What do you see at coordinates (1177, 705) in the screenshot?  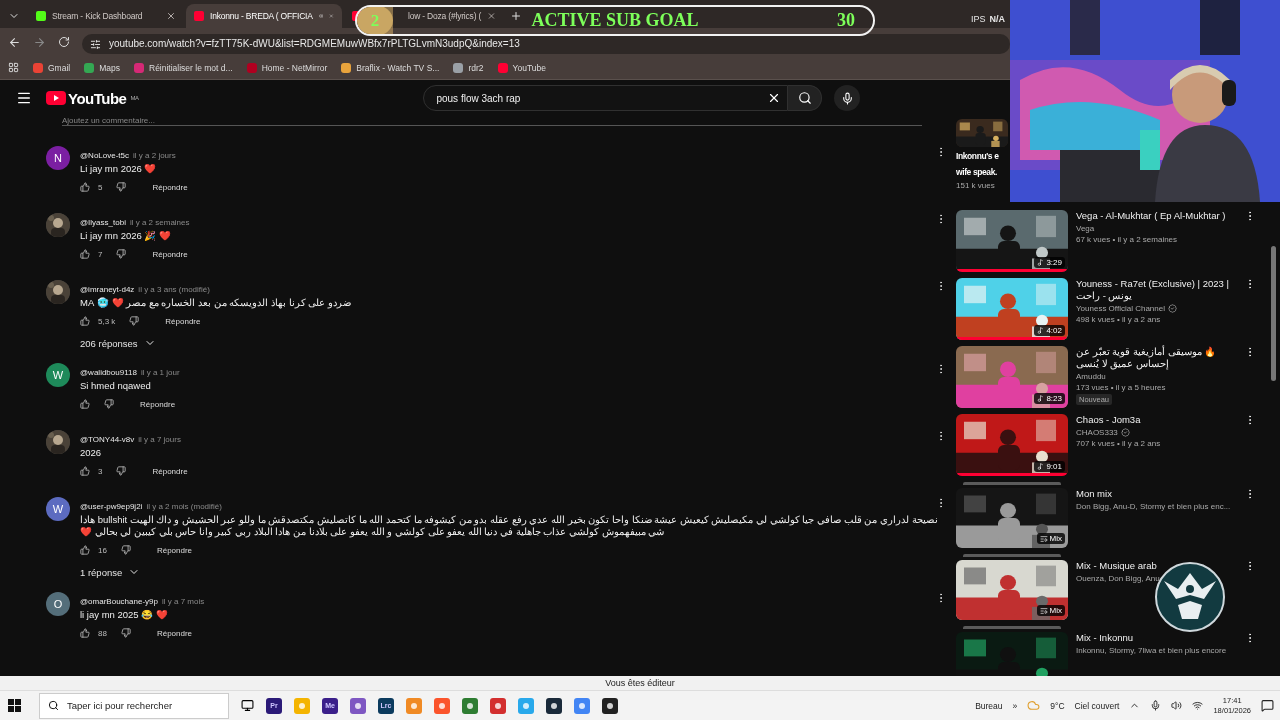 I see `volume-icon` at bounding box center [1177, 705].